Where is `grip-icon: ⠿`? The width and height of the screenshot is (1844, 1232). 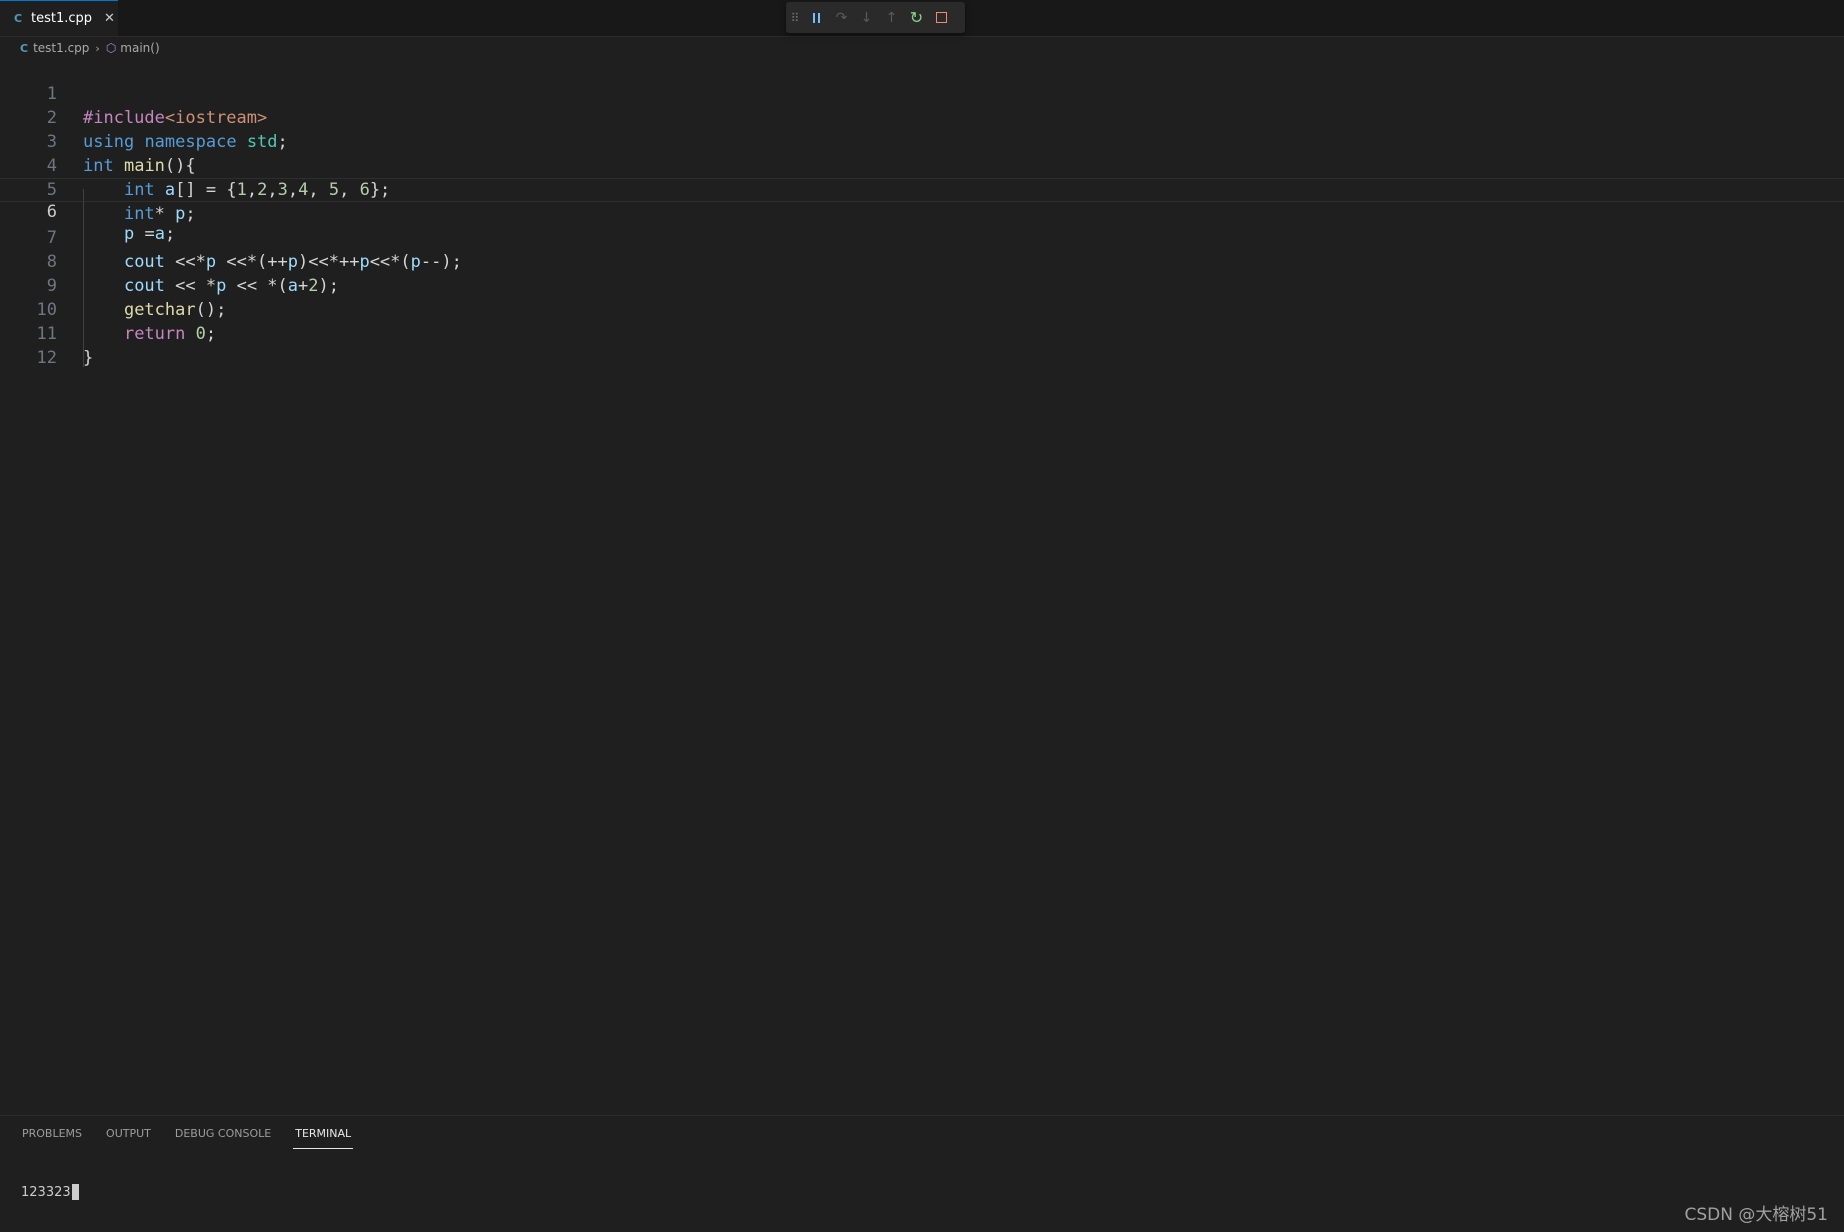 grip-icon: ⠿ is located at coordinates (795, 17).